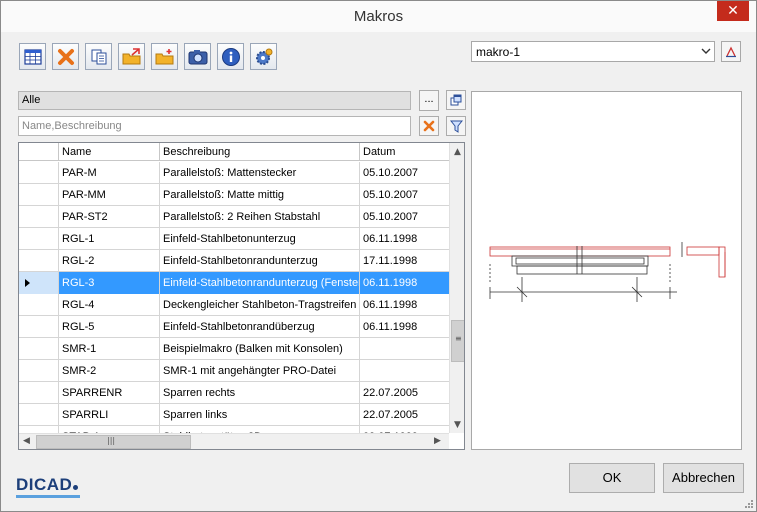 The height and width of the screenshot is (512, 757). What do you see at coordinates (260, 305) in the screenshot?
I see `cell-description: Deckengleicher Stahlbeton-Tragstreifen` at bounding box center [260, 305].